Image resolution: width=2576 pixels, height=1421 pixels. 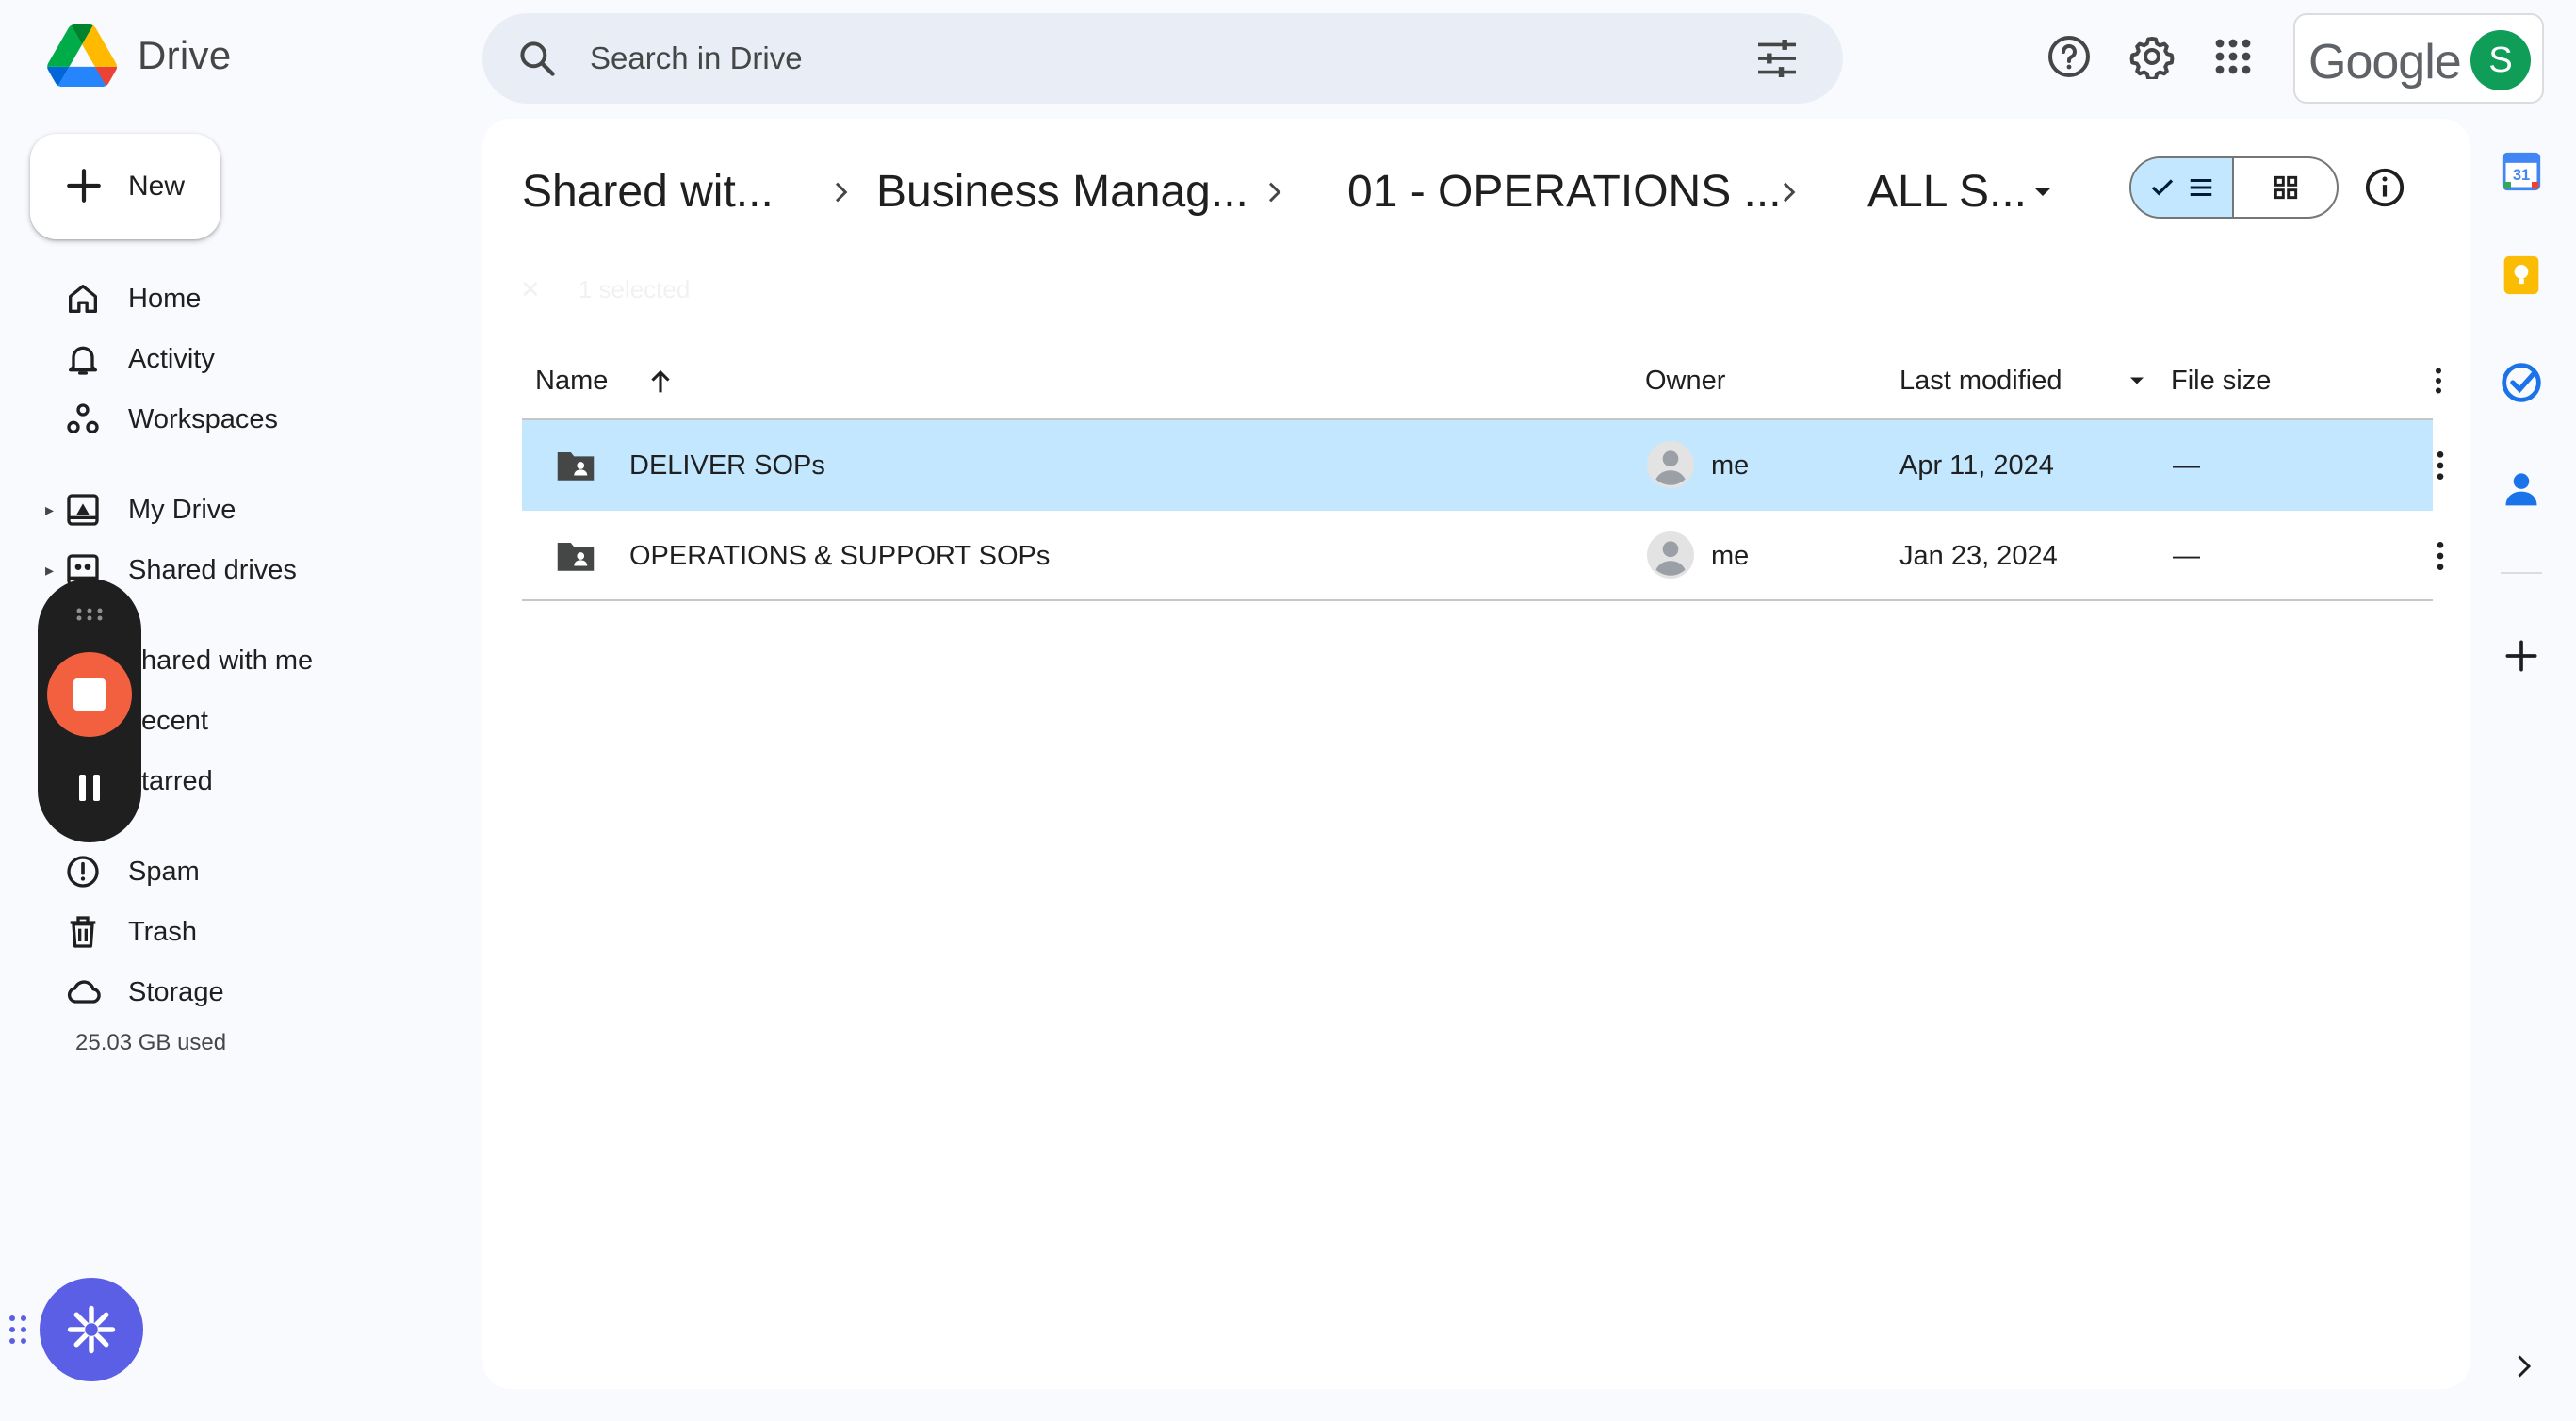 I want to click on account-switcher: Google S, so click(x=2418, y=58).